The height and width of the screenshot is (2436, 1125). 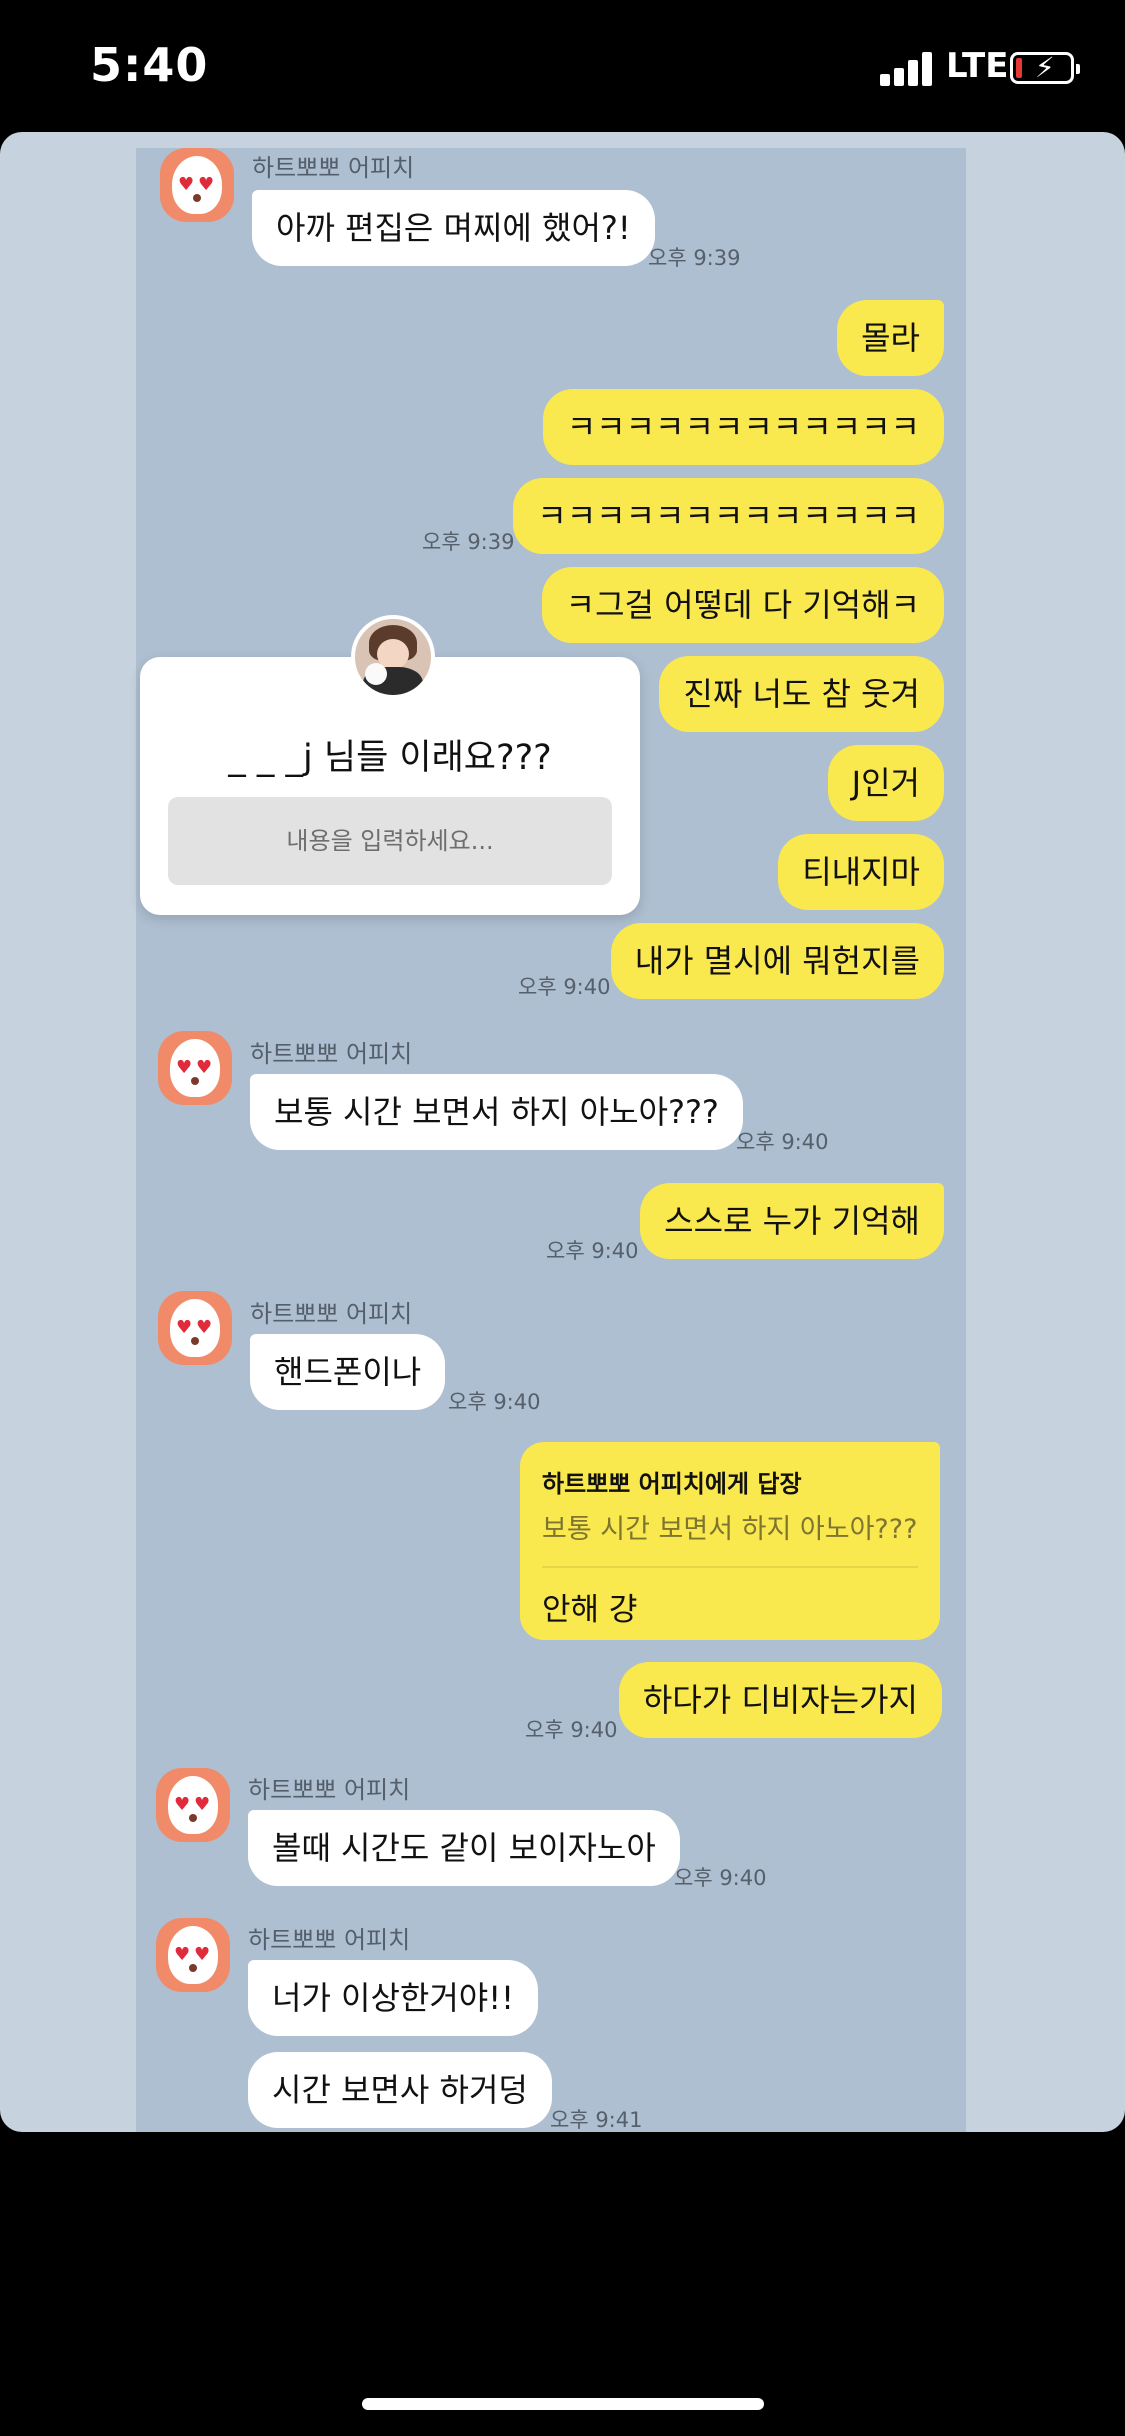 I want to click on message-out: J인거, so click(x=885, y=783).